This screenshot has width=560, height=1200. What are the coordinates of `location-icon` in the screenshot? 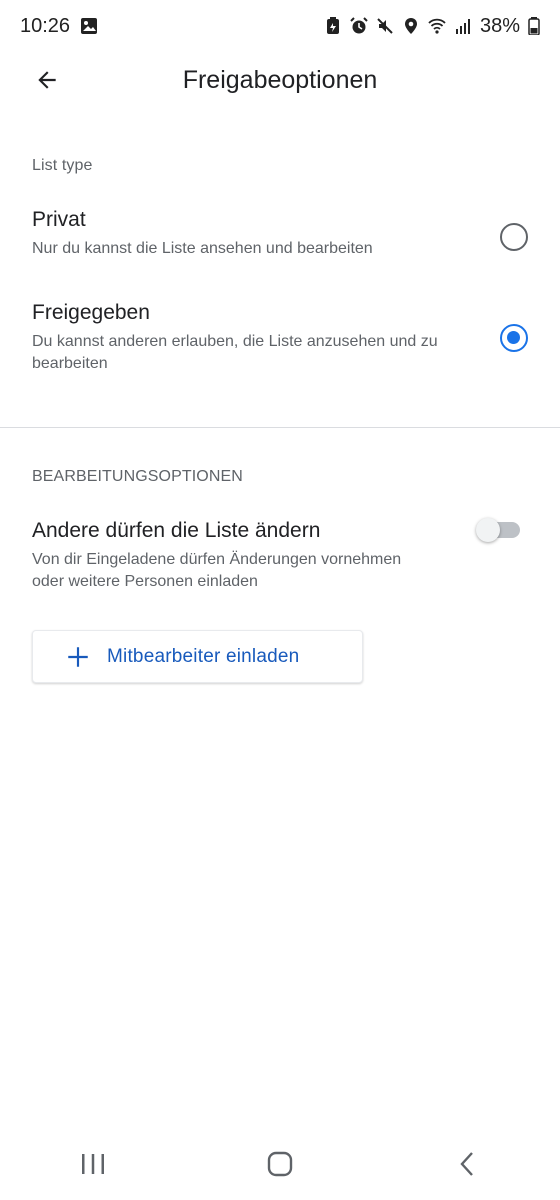 It's located at (411, 26).